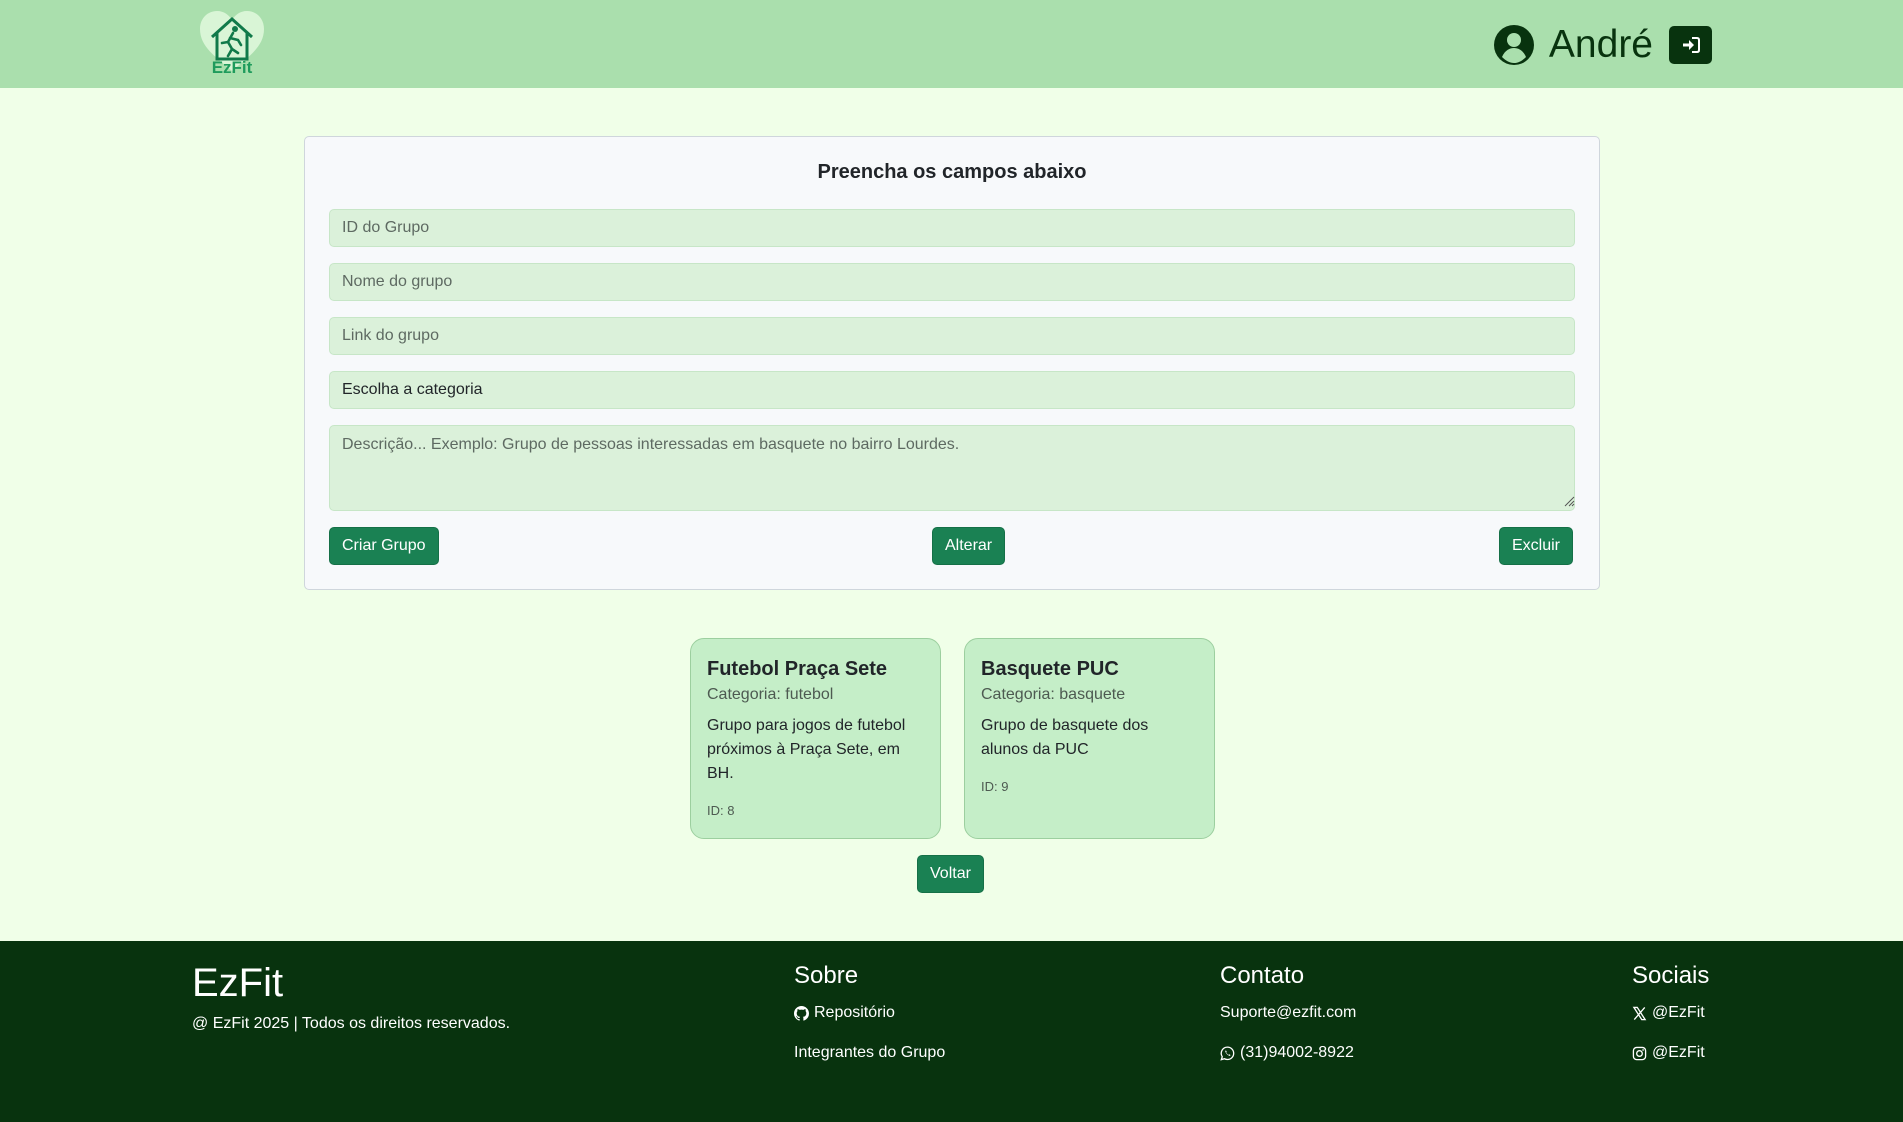  Describe the element at coordinates (995, 786) in the screenshot. I see `group-id: ID: 9` at that location.